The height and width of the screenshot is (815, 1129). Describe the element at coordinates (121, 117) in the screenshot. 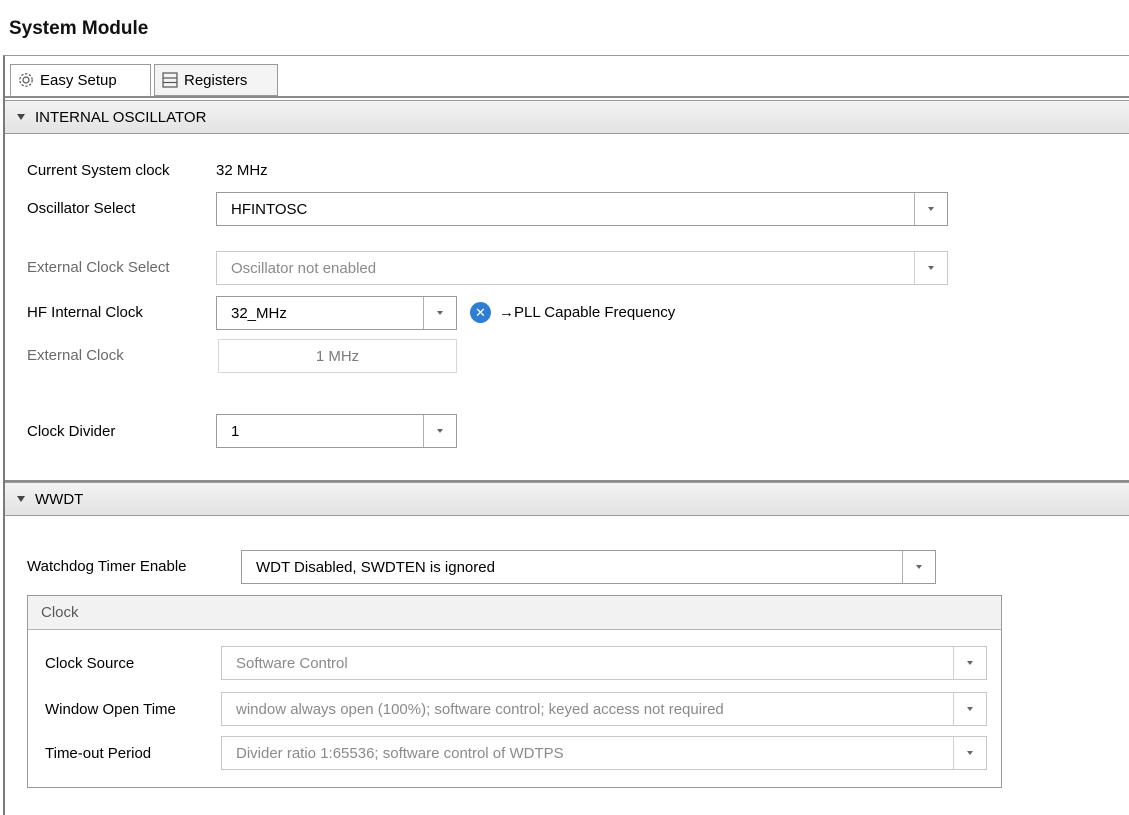

I see `section-title: INTERNAL OSCILLATOR` at that location.